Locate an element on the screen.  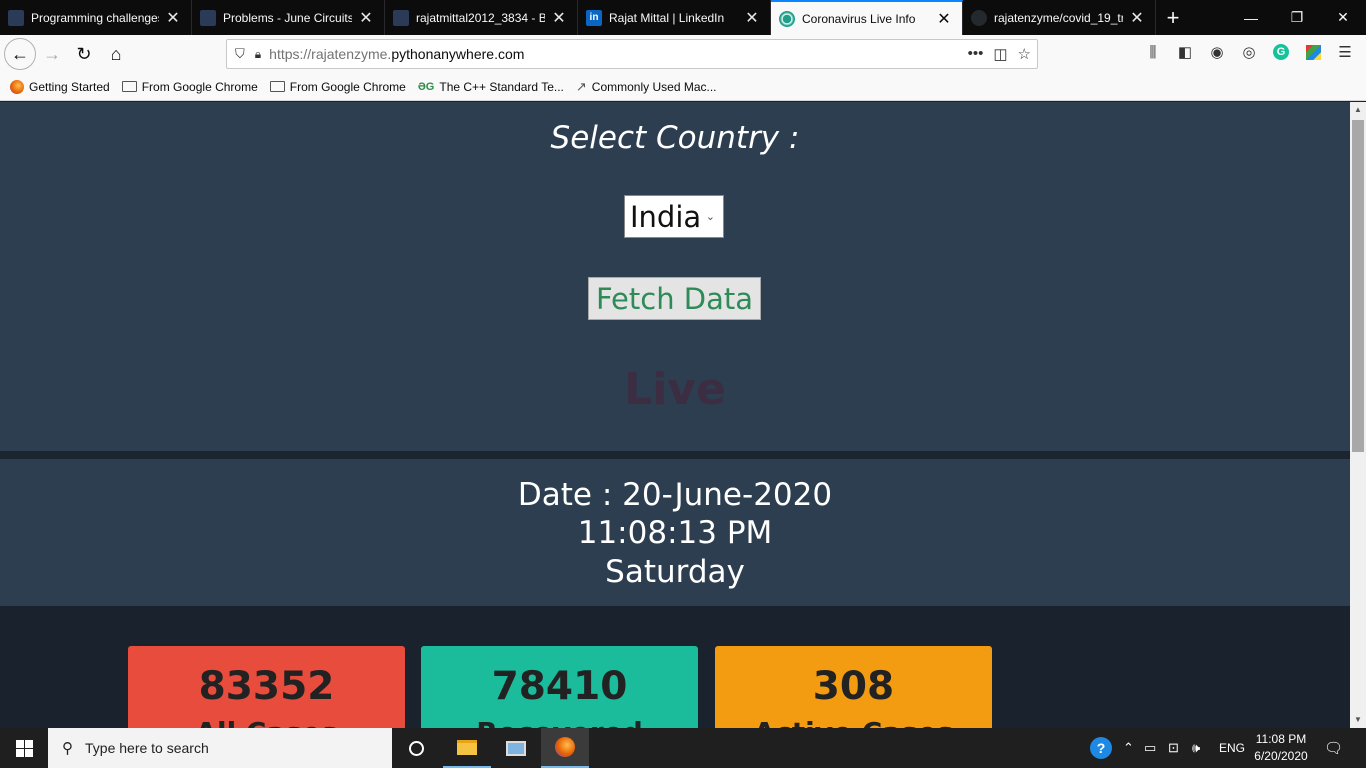
taskbar-clock: 11:08 PM 6/20/2020 is located at coordinates (1281, 748).